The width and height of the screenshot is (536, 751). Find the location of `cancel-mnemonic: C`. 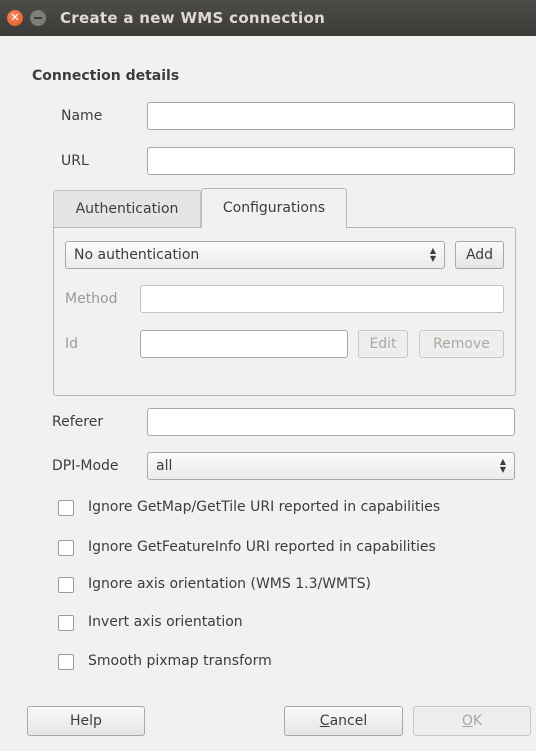

cancel-mnemonic: C is located at coordinates (324, 721).